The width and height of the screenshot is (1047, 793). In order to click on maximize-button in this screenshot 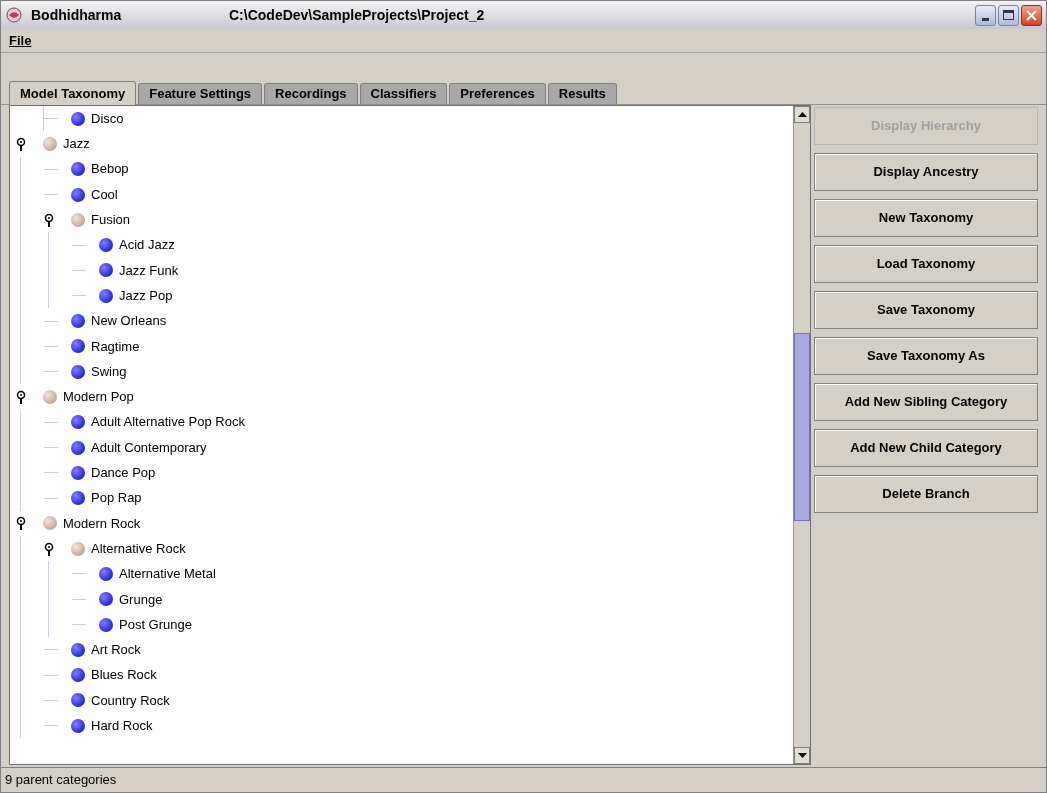, I will do `click(1008, 15)`.